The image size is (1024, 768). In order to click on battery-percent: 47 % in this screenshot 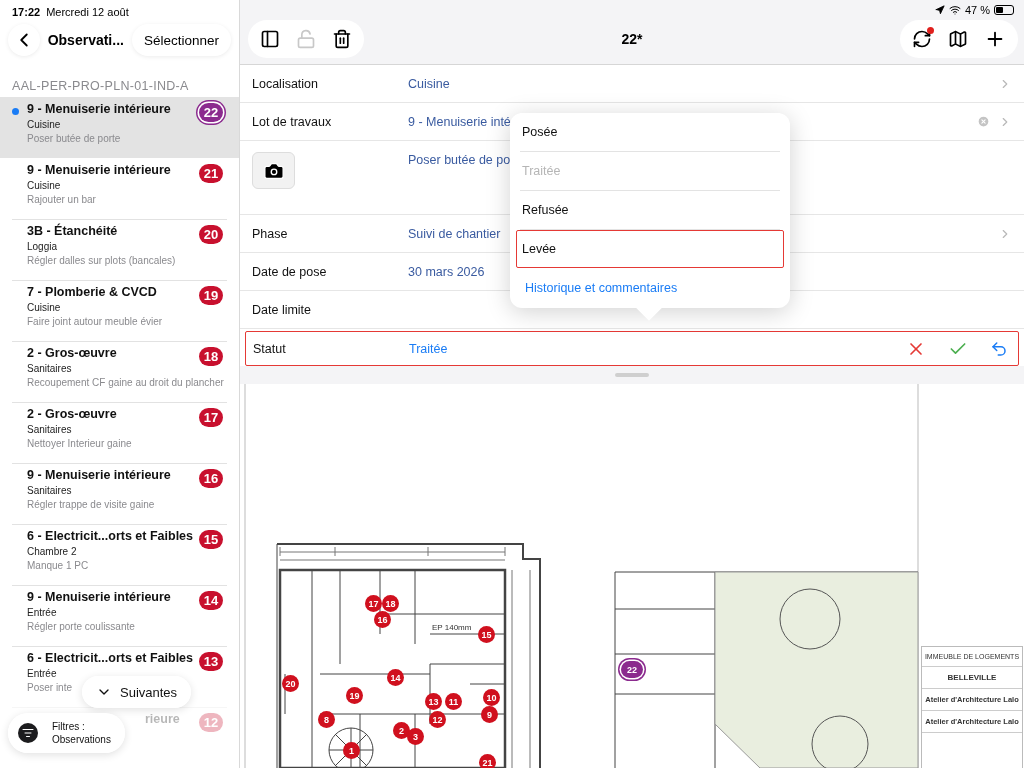, I will do `click(977, 10)`.